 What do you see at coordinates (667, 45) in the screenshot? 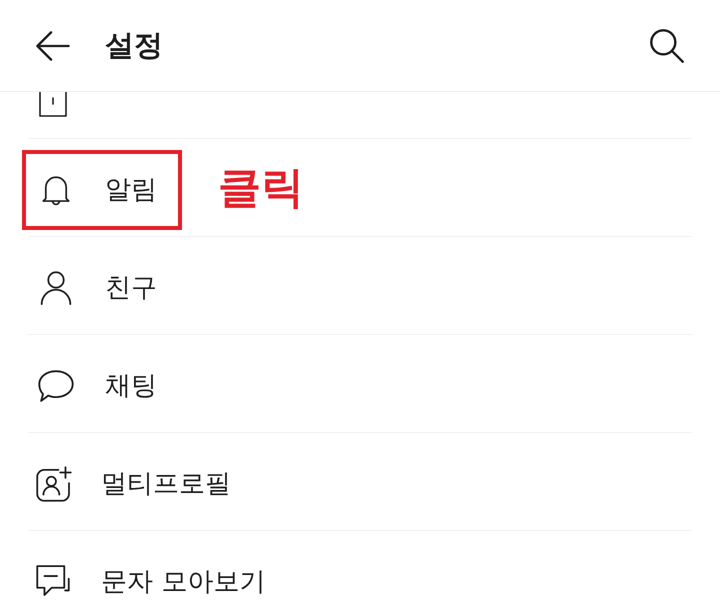
I see `search-icon` at bounding box center [667, 45].